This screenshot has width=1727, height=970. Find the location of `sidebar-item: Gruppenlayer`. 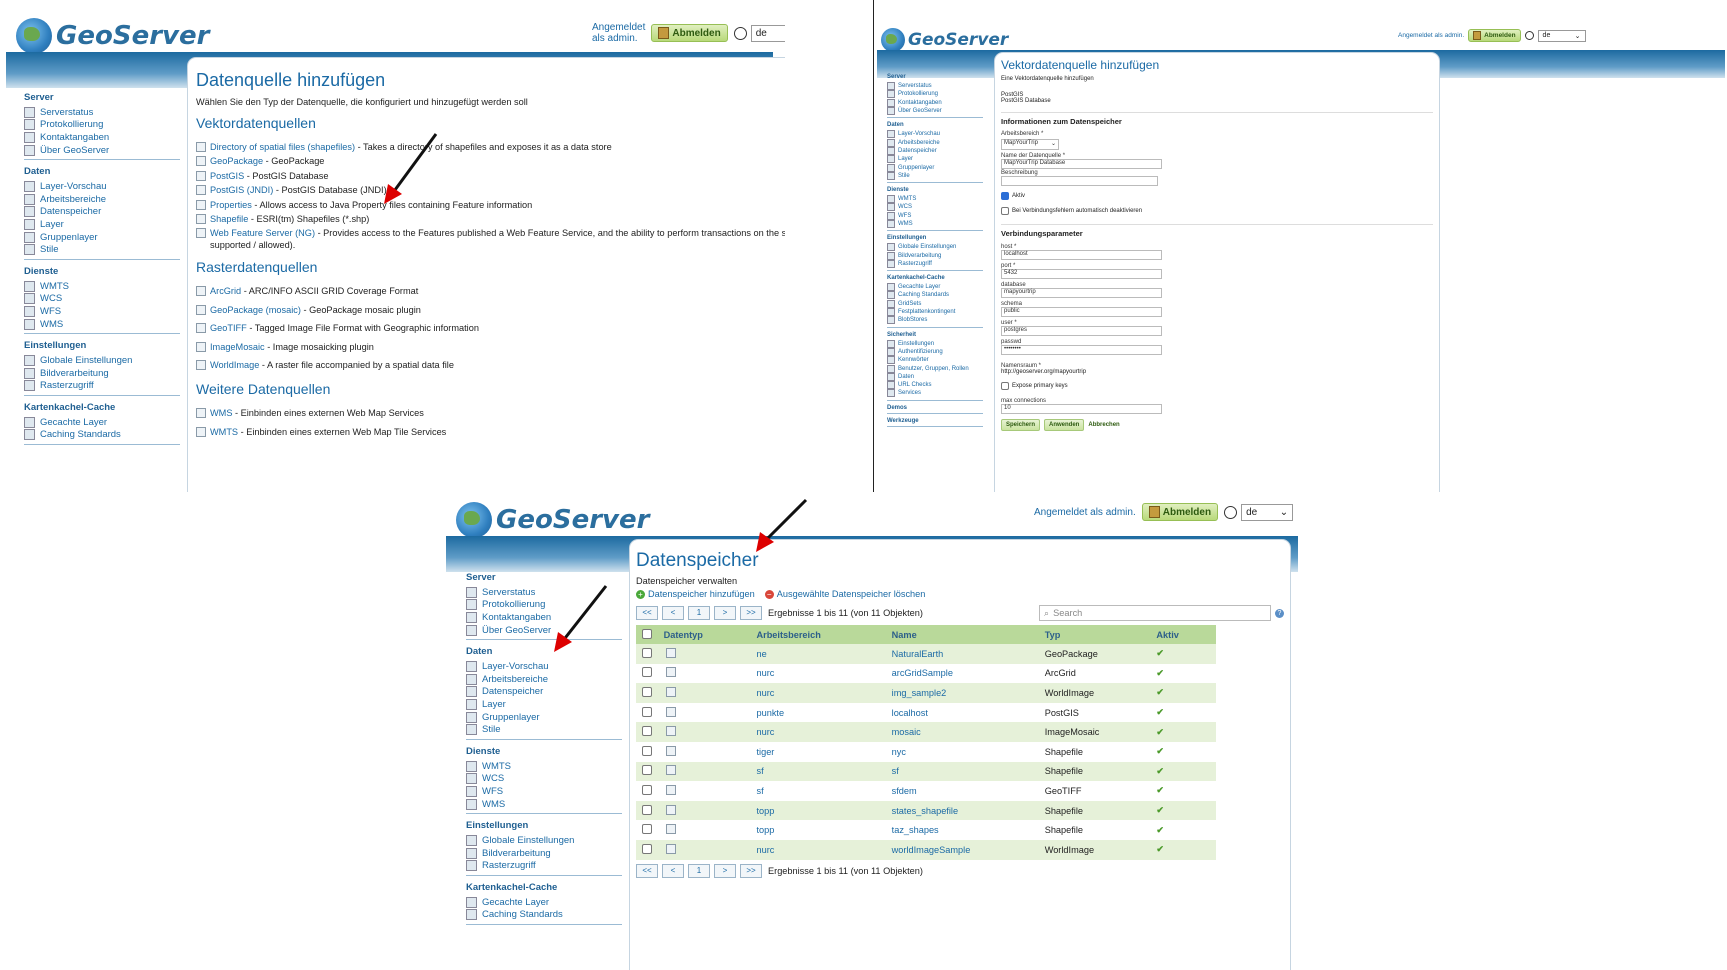

sidebar-item: Gruppenlayer is located at coordinates (935, 167).